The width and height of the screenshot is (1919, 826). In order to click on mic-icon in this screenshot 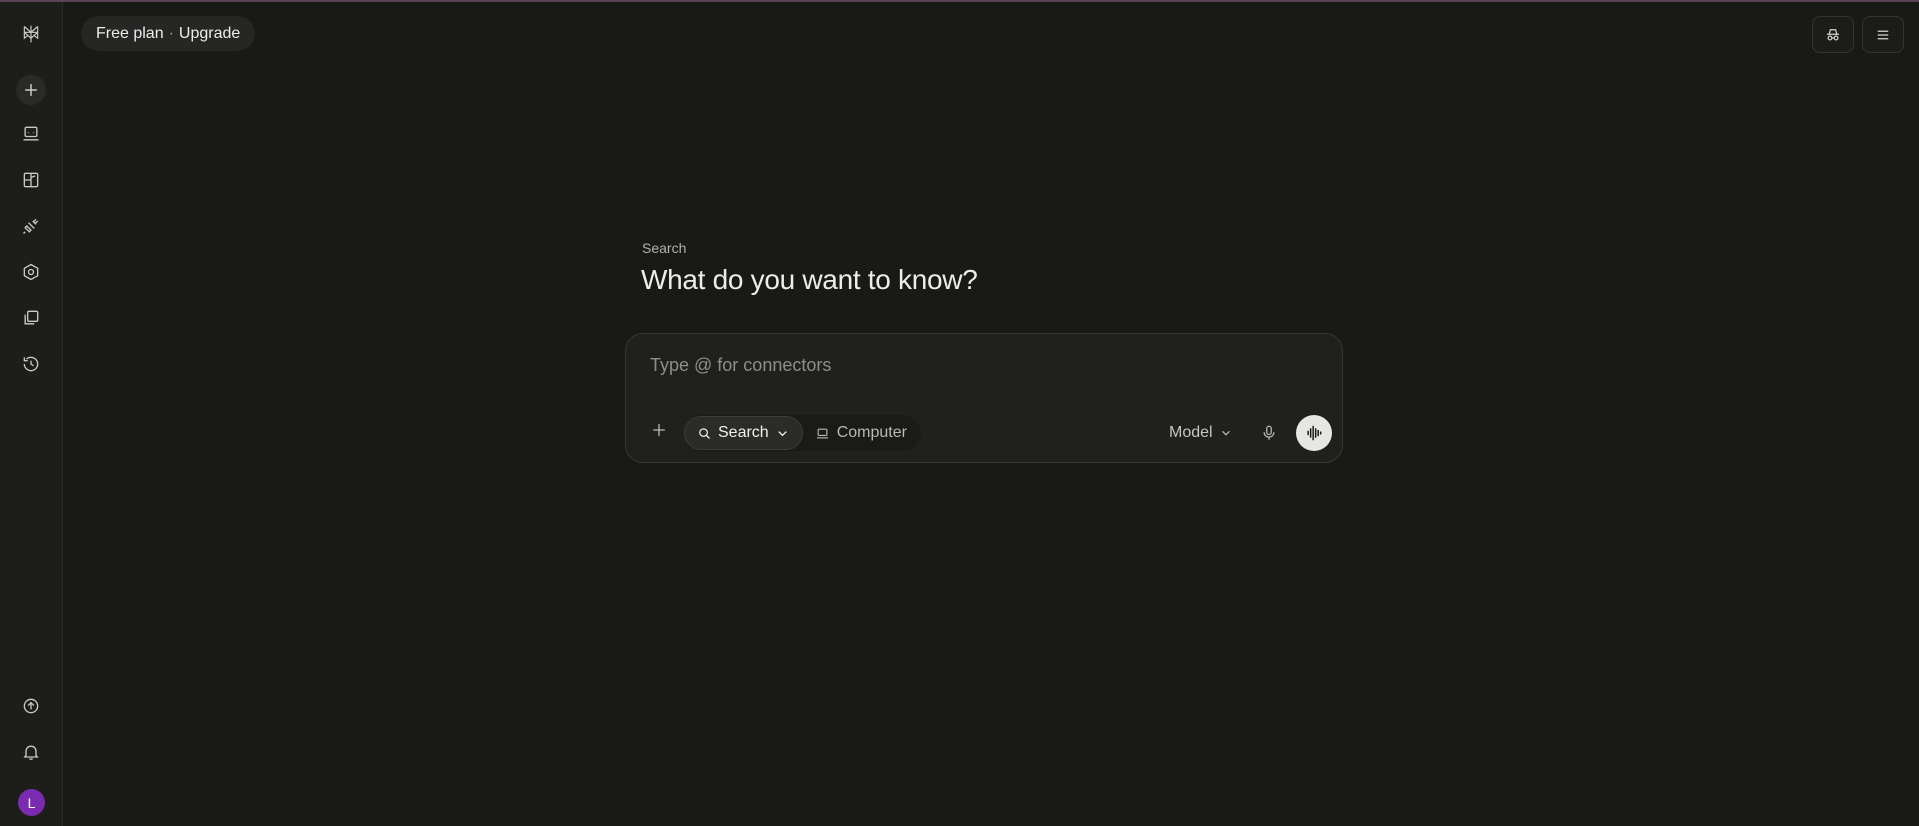, I will do `click(1269, 432)`.